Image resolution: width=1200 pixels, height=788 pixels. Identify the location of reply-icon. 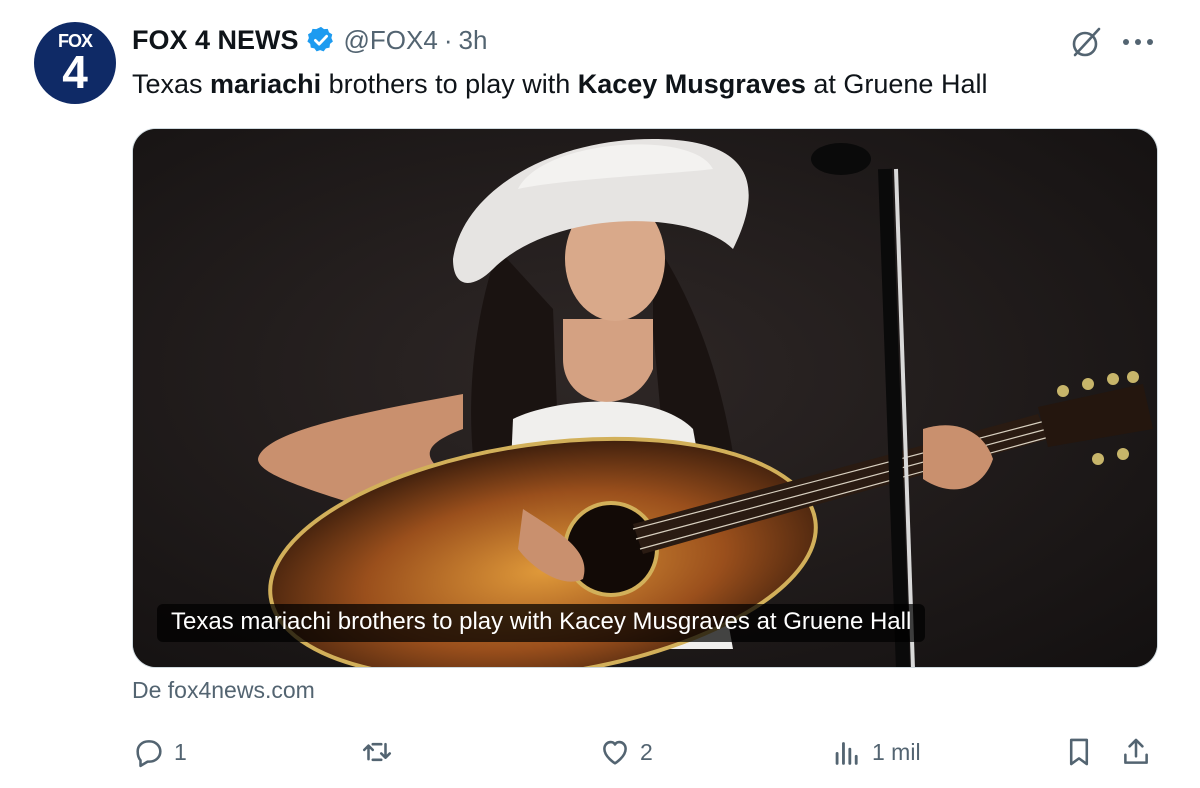
(149, 754).